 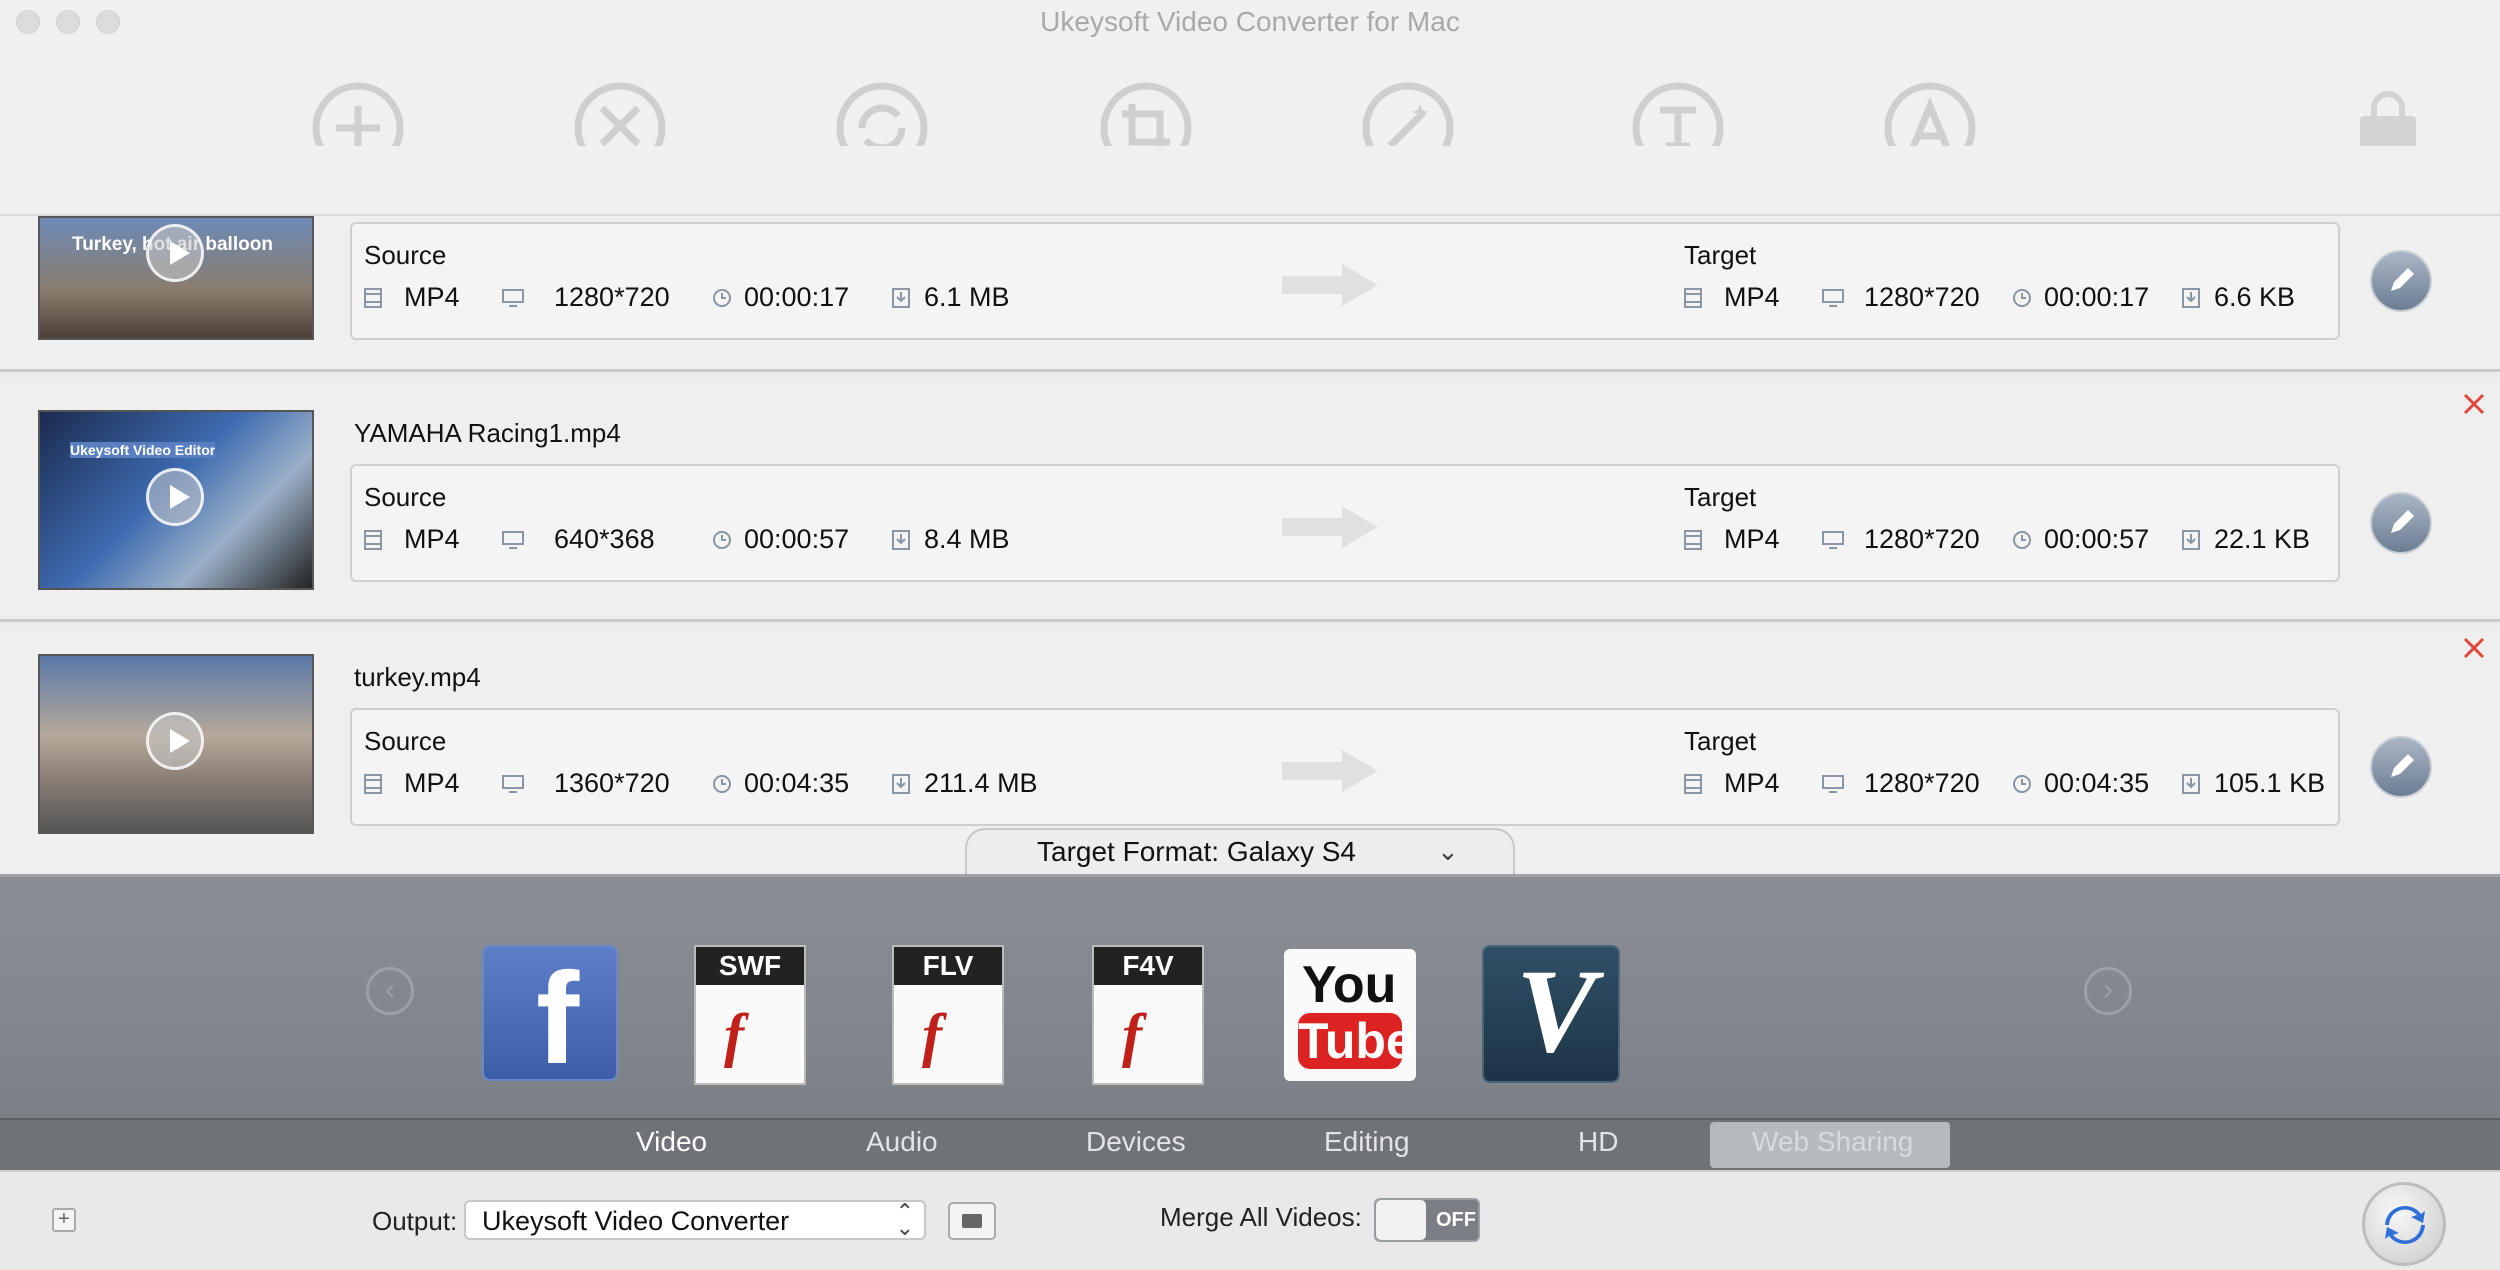 I want to click on crop-button, so click(x=1146, y=113).